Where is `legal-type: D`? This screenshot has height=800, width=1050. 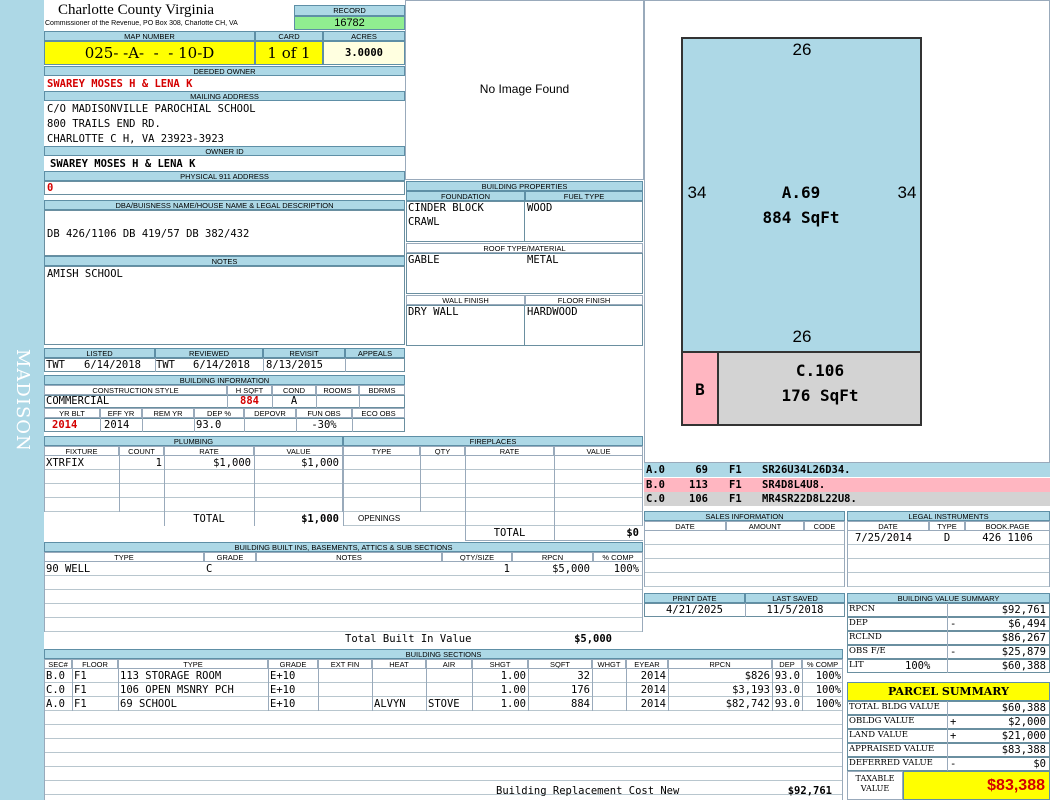 legal-type: D is located at coordinates (947, 538).